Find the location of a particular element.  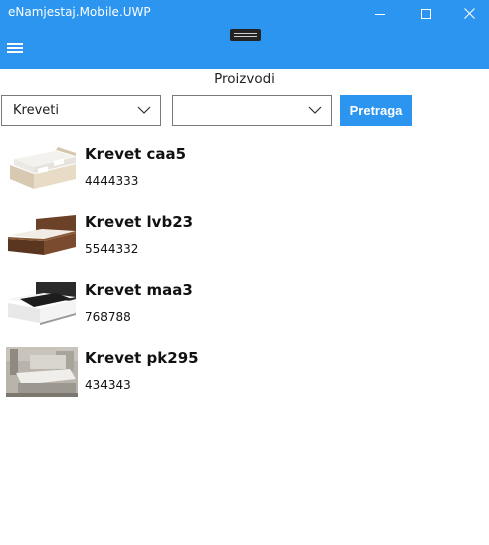

close-icon is located at coordinates (469, 13).